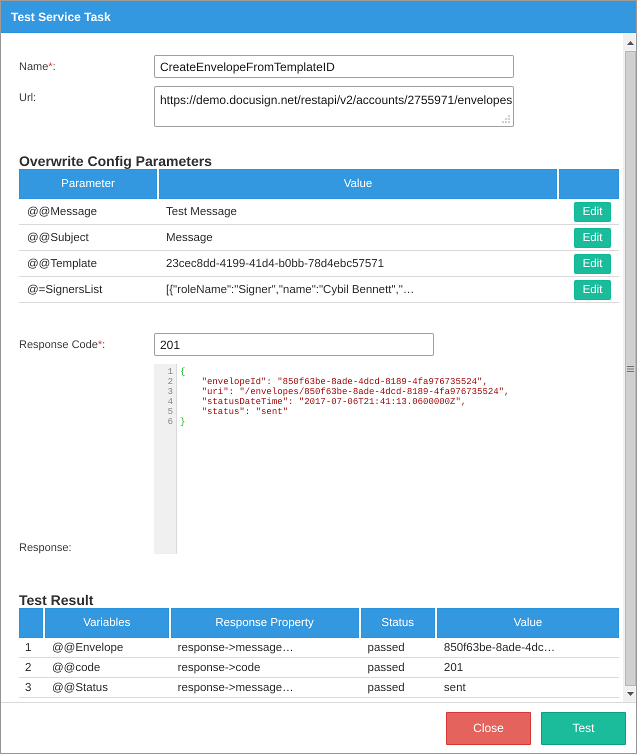 This screenshot has height=754, width=637. What do you see at coordinates (488, 728) in the screenshot?
I see `dialog-button: Close` at bounding box center [488, 728].